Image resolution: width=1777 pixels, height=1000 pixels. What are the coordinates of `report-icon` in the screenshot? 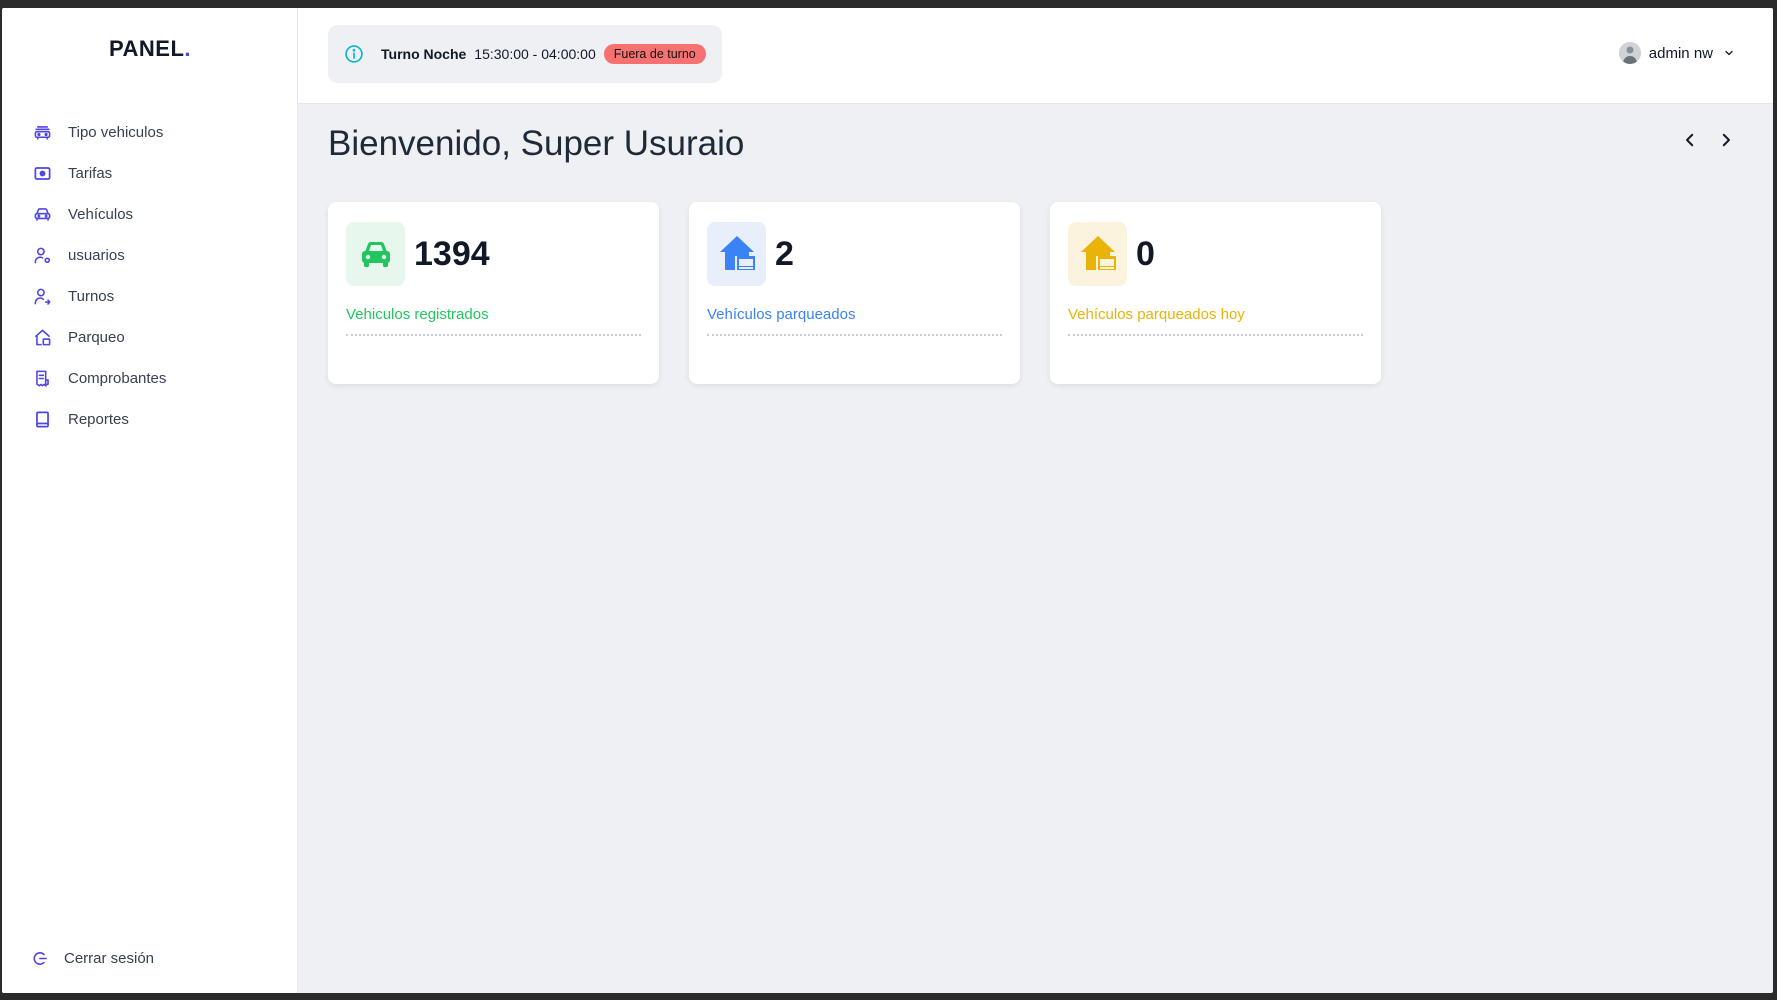 It's located at (42, 420).